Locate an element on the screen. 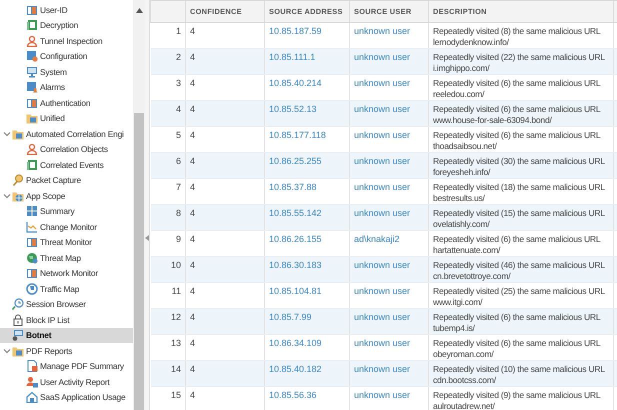 This screenshot has height=410, width=617. row-number: 14 is located at coordinates (168, 373).